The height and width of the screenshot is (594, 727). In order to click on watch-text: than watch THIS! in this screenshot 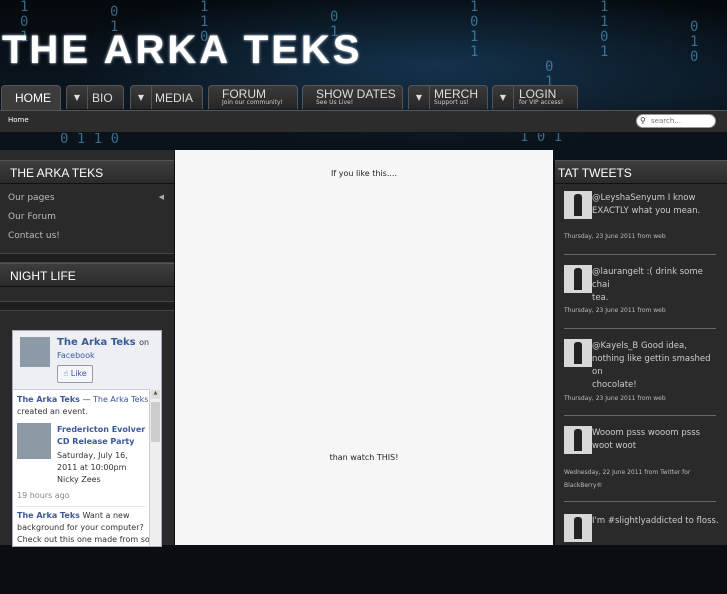, I will do `click(364, 457)`.